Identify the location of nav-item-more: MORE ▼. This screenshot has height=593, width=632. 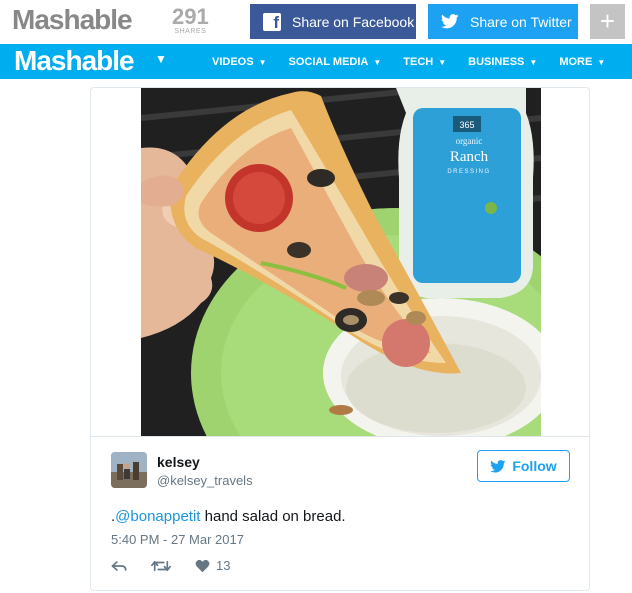
(582, 62).